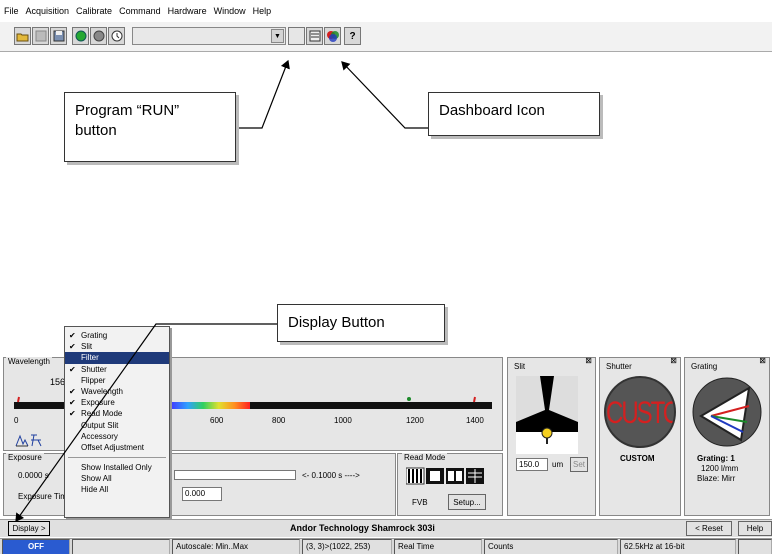  Describe the element at coordinates (117, 335) in the screenshot. I see `dropdown-item-grating: ✔ Grating` at that location.